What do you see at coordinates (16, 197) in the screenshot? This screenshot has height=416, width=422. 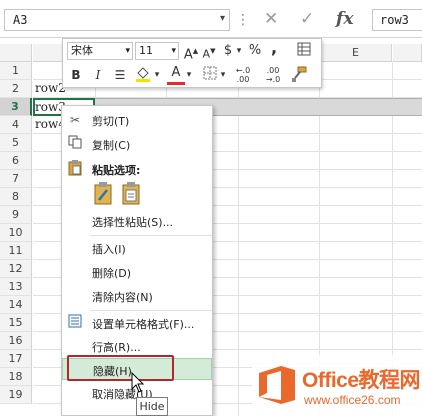 I see `row-header-8: 8` at bounding box center [16, 197].